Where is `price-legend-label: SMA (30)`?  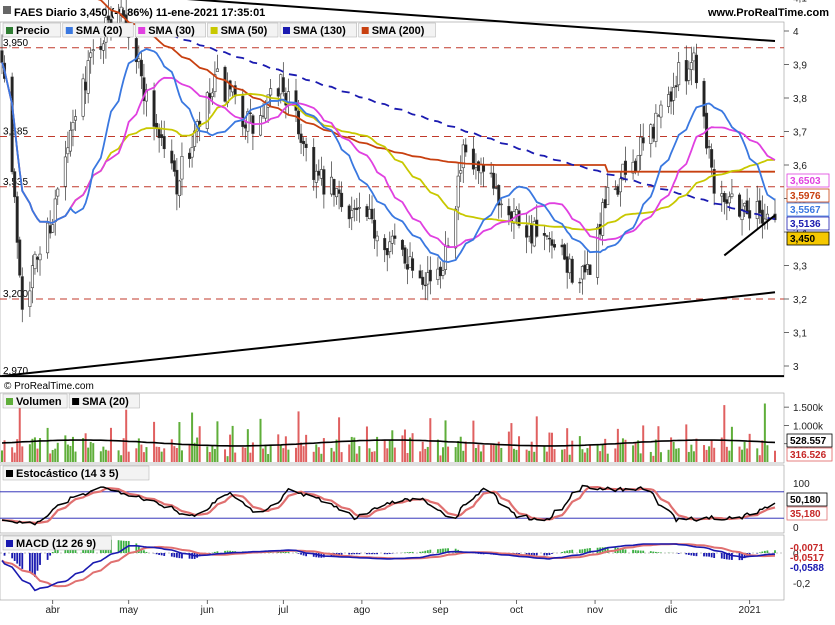 price-legend-label: SMA (30) is located at coordinates (171, 31).